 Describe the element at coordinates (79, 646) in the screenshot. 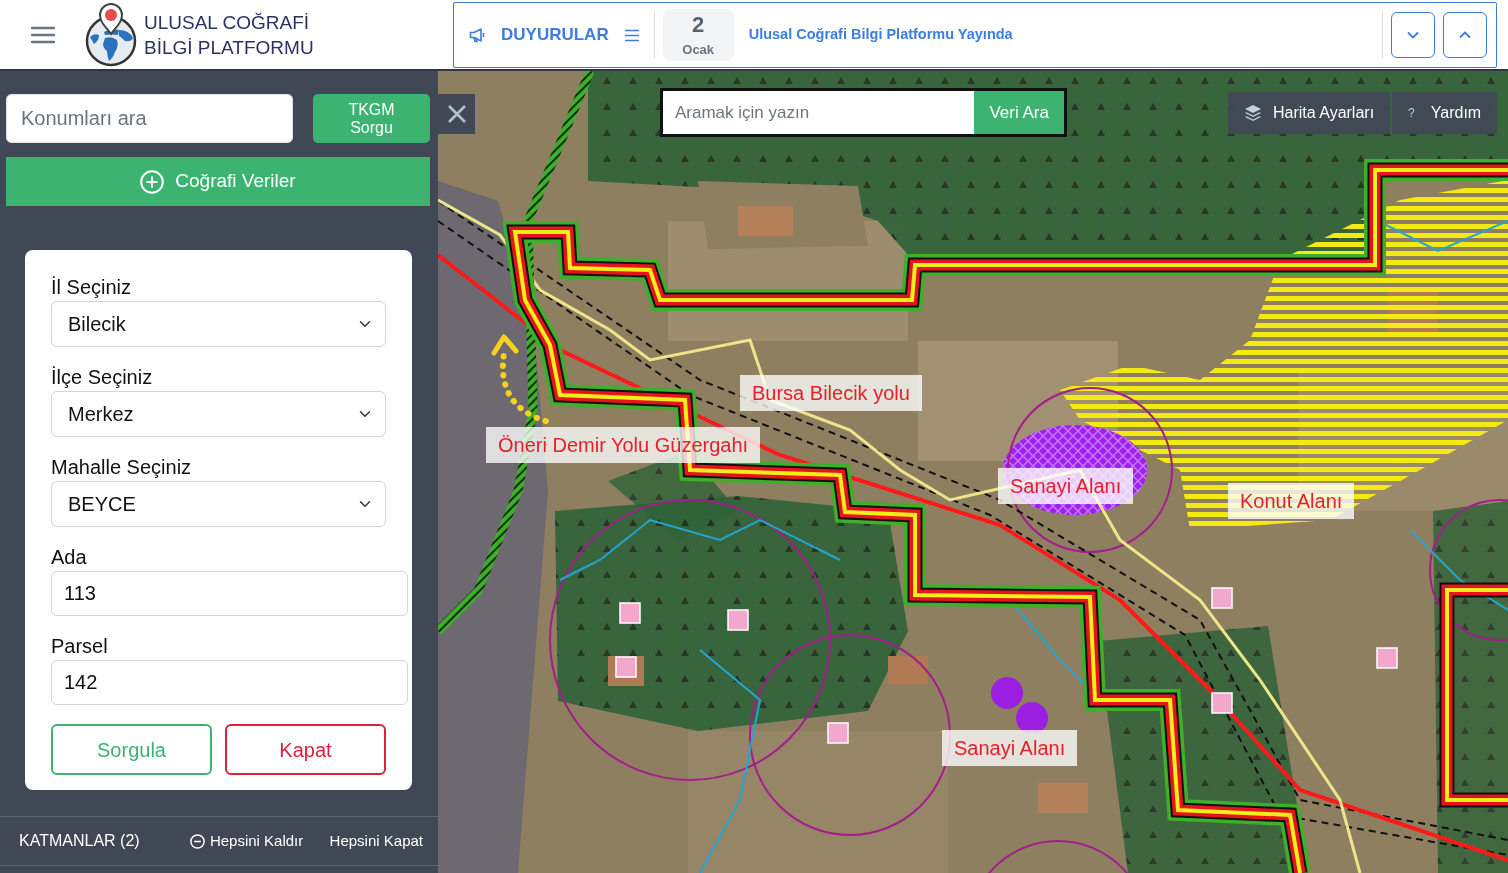

I see `field-label: Parsel` at that location.